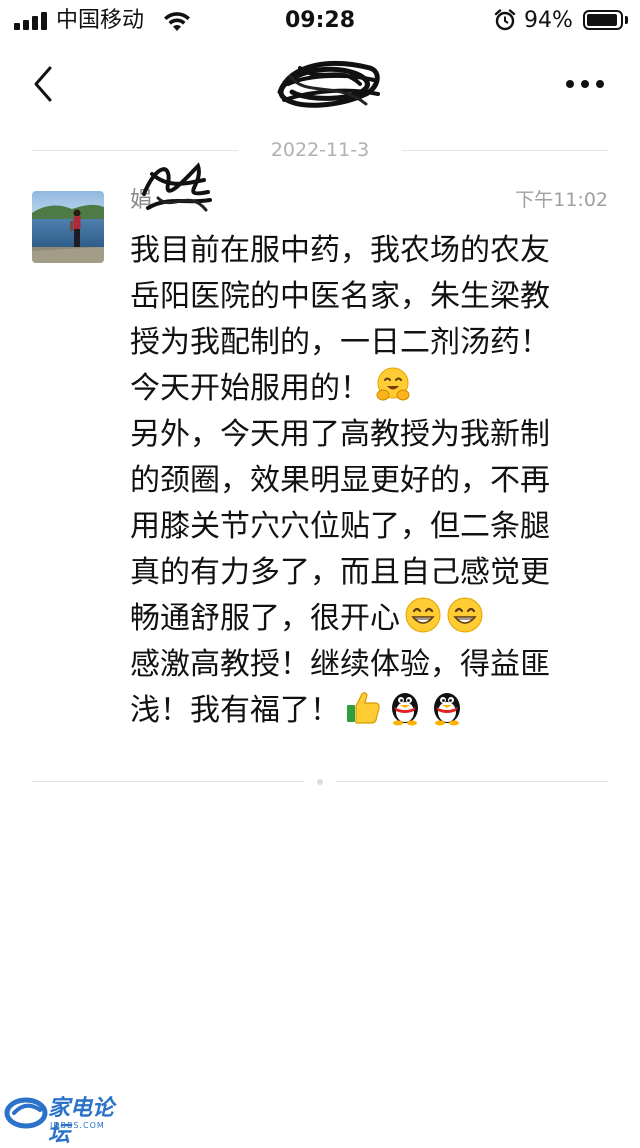 The width and height of the screenshot is (640, 1148). Describe the element at coordinates (177, 187) in the screenshot. I see `name-redaction-scribble` at that location.